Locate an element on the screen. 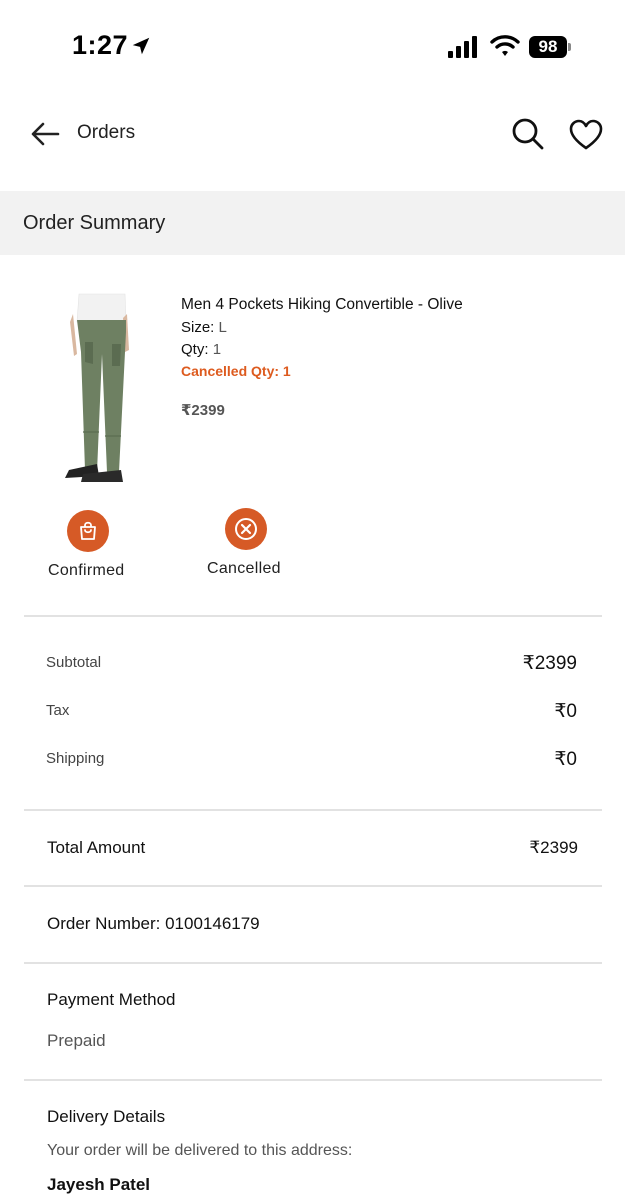 This screenshot has width=625, height=1200. close-circle-icon is located at coordinates (246, 529).